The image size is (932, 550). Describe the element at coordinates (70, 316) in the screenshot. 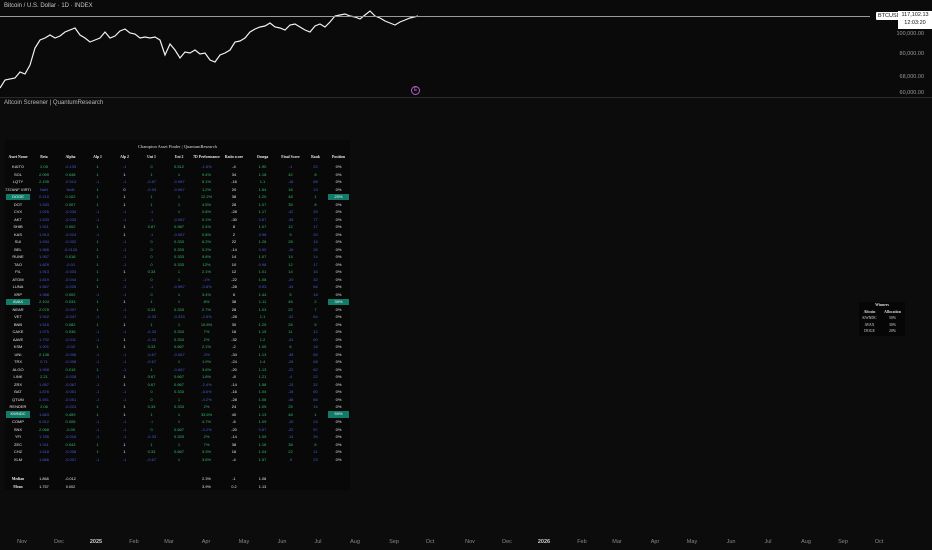

I see `cell-alpha: -0.047` at that location.